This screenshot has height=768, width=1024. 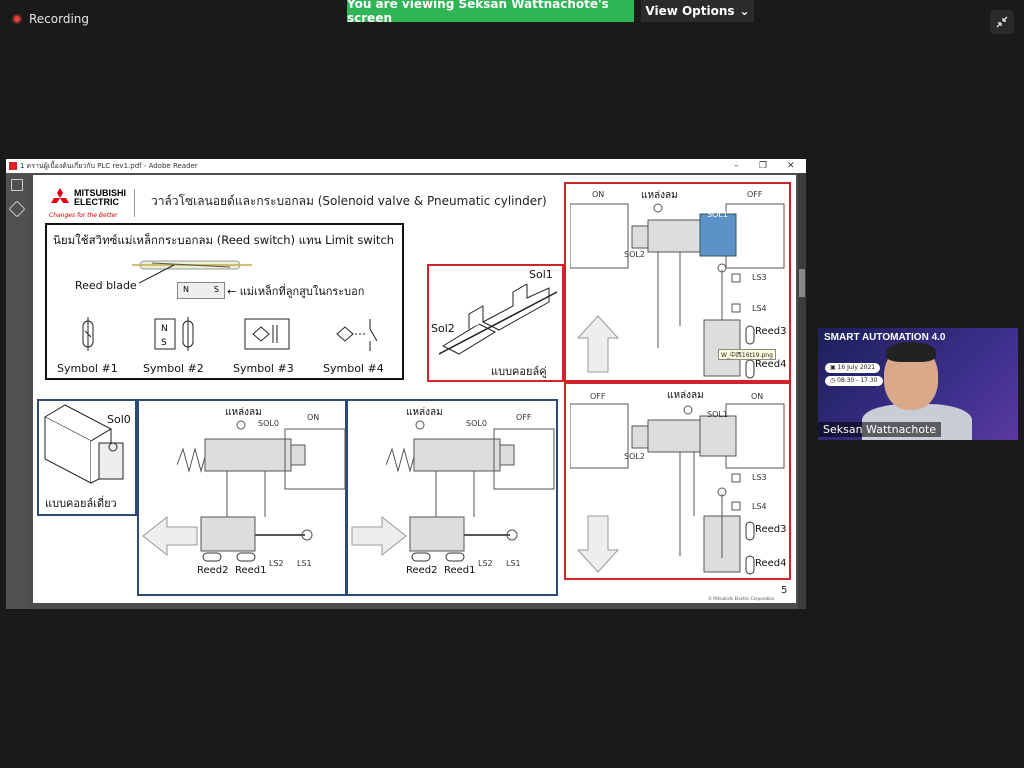 I want to click on tr-ls4: LS4, so click(x=759, y=308).